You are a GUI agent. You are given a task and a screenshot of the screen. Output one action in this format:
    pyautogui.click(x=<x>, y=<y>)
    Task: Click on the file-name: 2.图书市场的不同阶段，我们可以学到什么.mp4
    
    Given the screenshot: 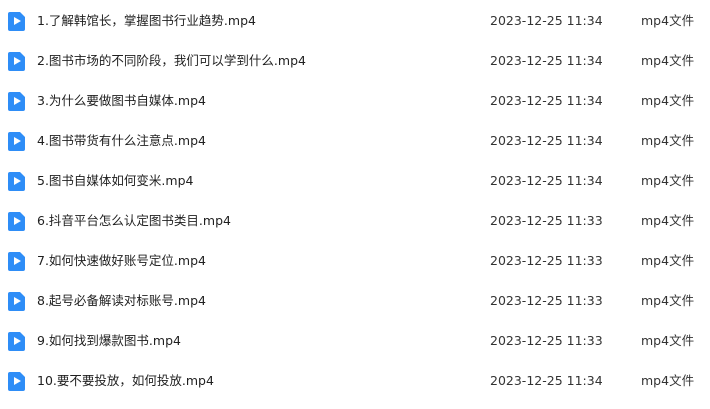 What is the action you would take?
    pyautogui.click(x=171, y=61)
    